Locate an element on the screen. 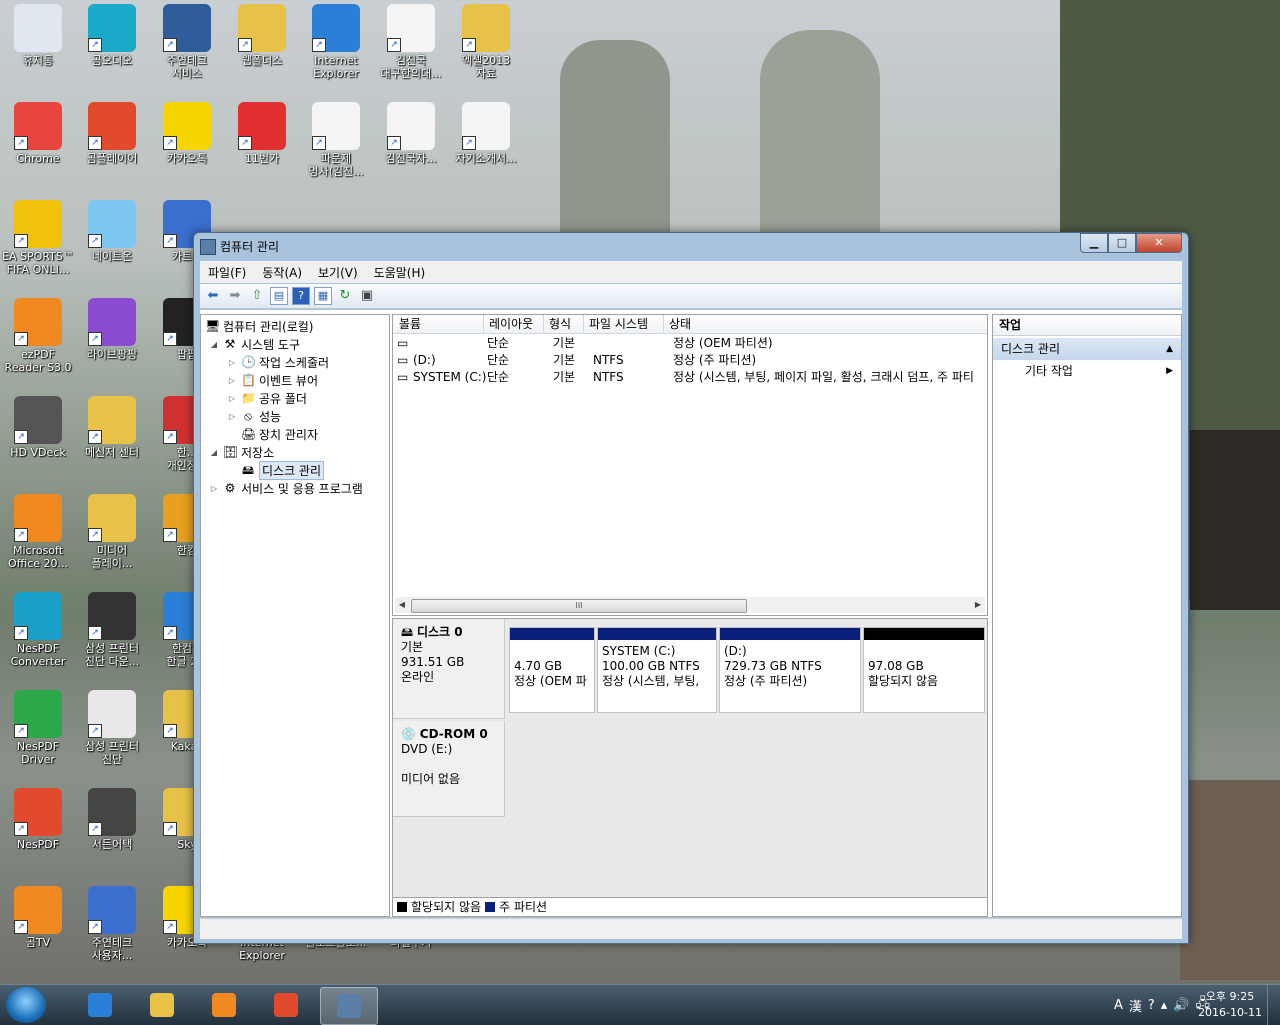 This screenshot has width=1280, height=1025. legend-swatch-unallocated is located at coordinates (402, 907).